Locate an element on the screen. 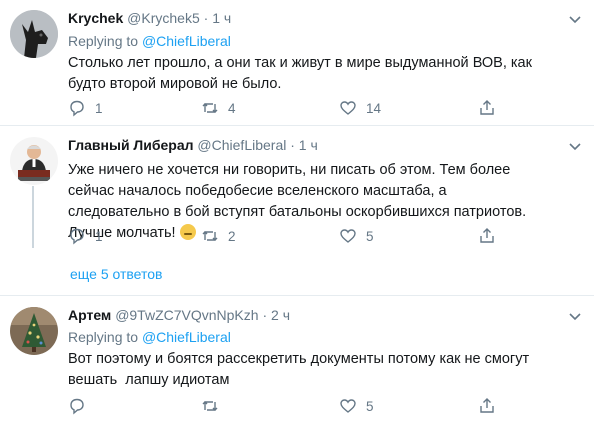 The height and width of the screenshot is (427, 594). reply-button is located at coordinates (81, 406).